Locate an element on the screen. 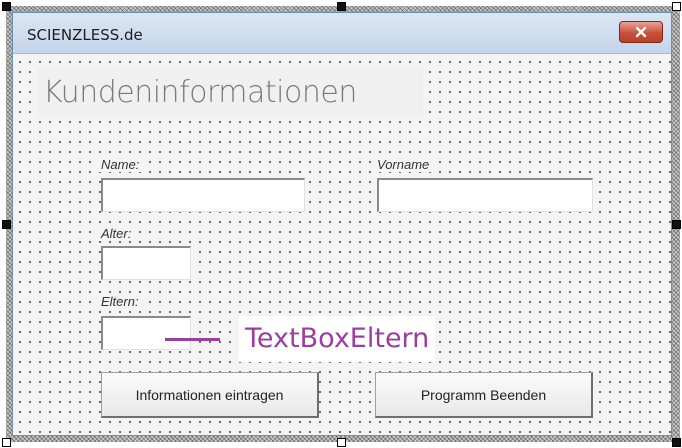 This screenshot has height=448, width=682. annotation-pointer-line is located at coordinates (192, 339).